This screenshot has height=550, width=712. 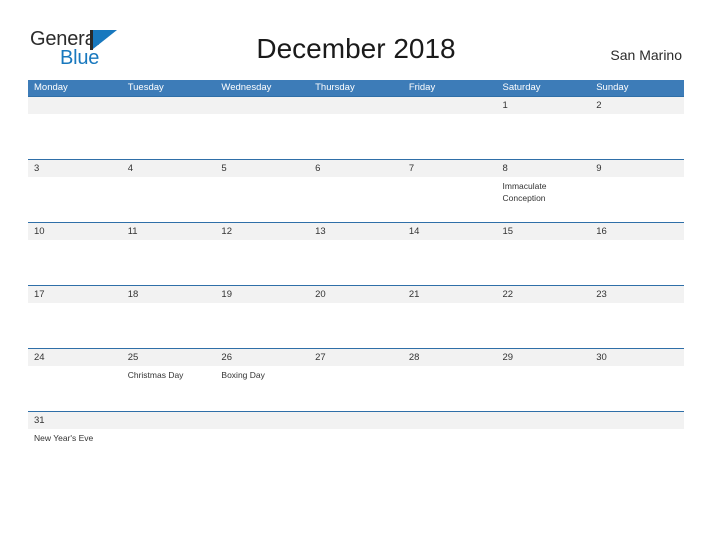 What do you see at coordinates (637, 357) in the screenshot?
I see `day-cell-number: 30` at bounding box center [637, 357].